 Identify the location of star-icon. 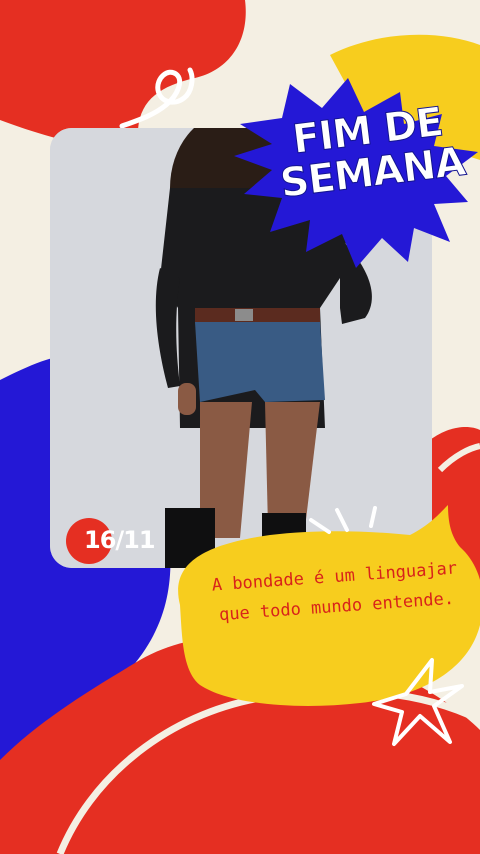
(418, 702).